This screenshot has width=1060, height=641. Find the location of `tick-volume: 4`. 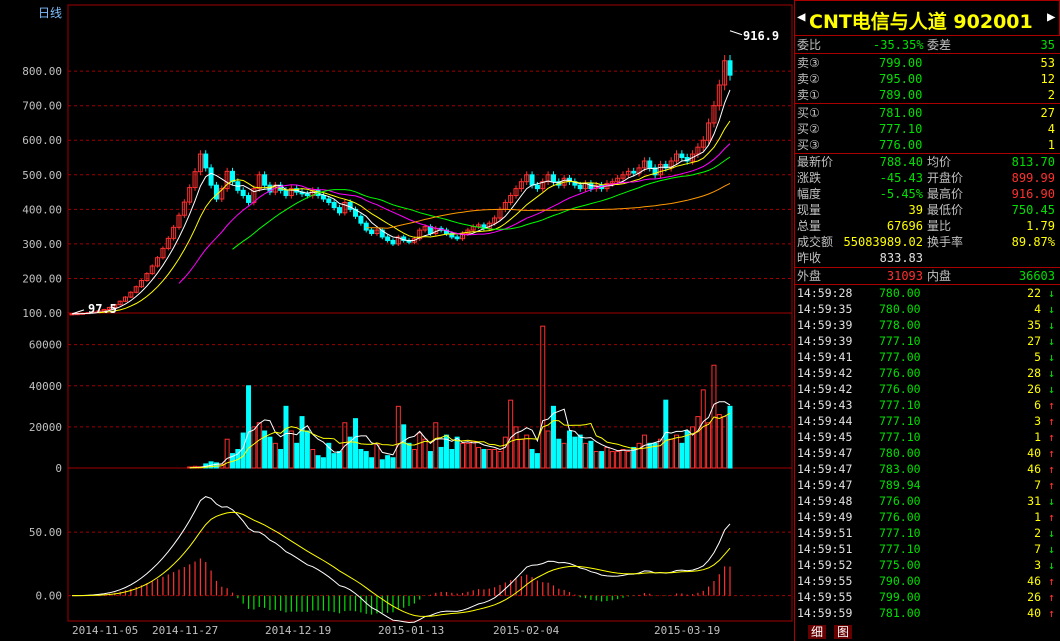

tick-volume: 4 is located at coordinates (1037, 309).